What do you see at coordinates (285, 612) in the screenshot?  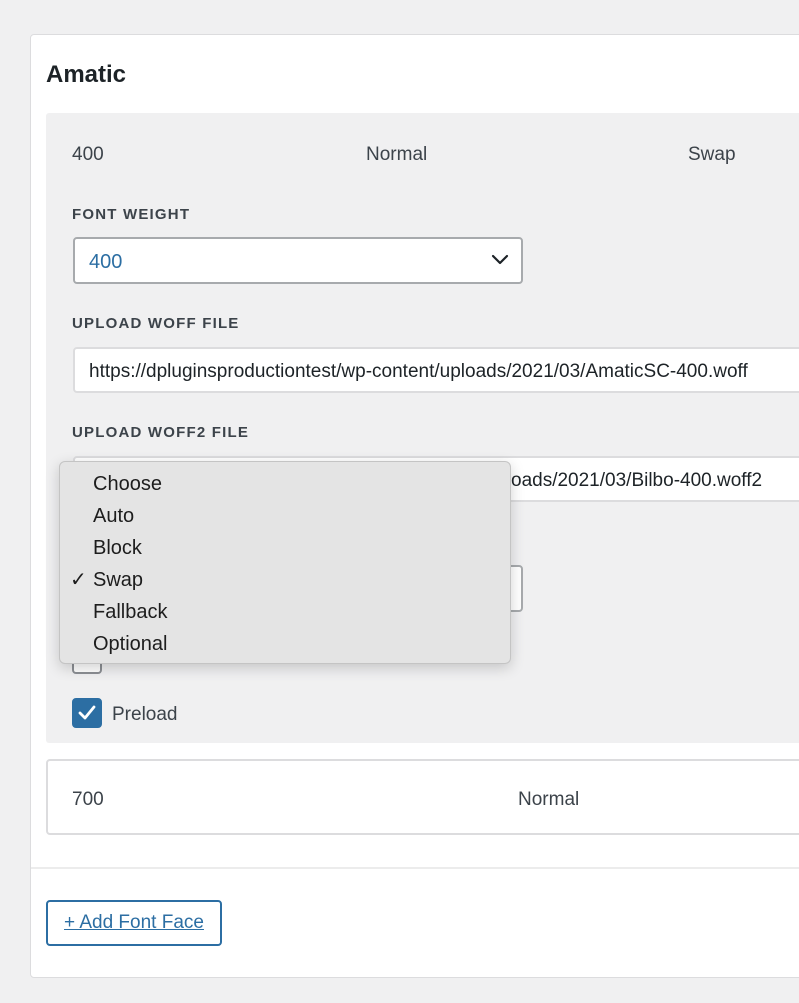 I see `dropdown-option-fallback: Fallback` at bounding box center [285, 612].